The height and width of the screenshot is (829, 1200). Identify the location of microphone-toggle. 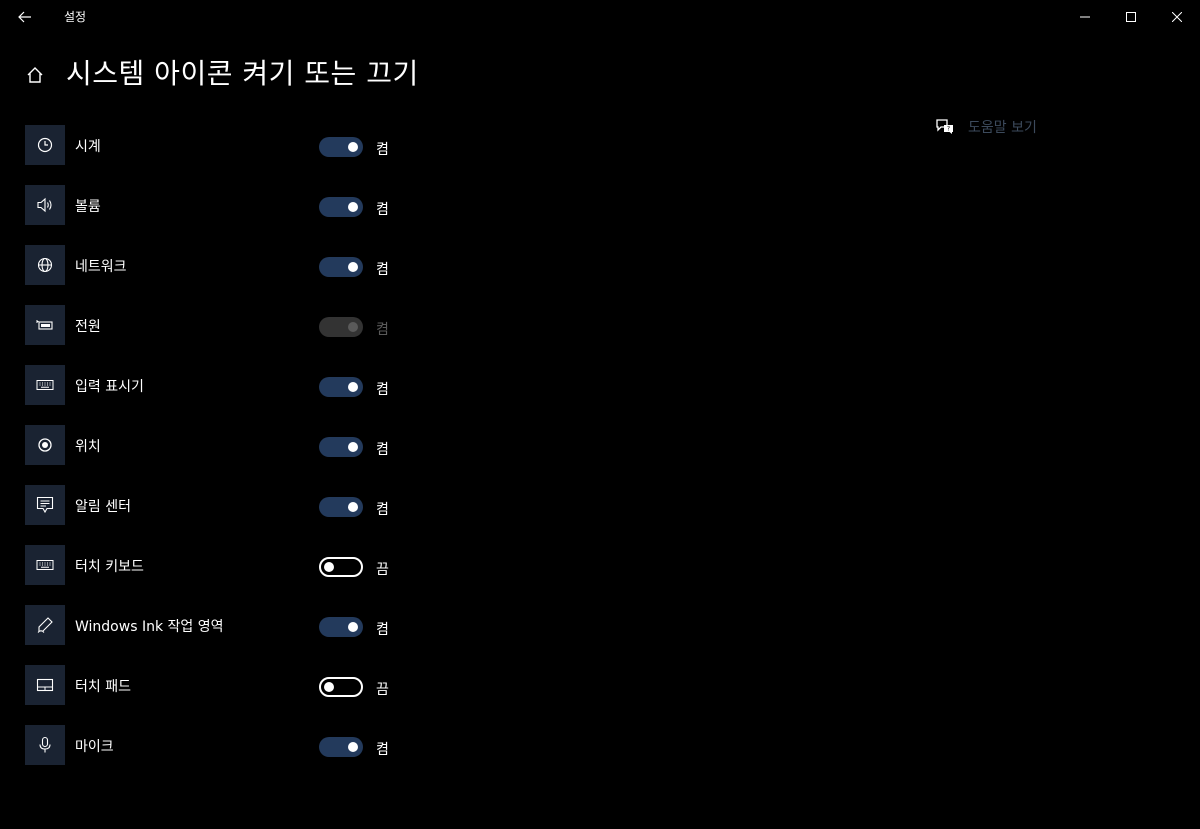
(341, 747).